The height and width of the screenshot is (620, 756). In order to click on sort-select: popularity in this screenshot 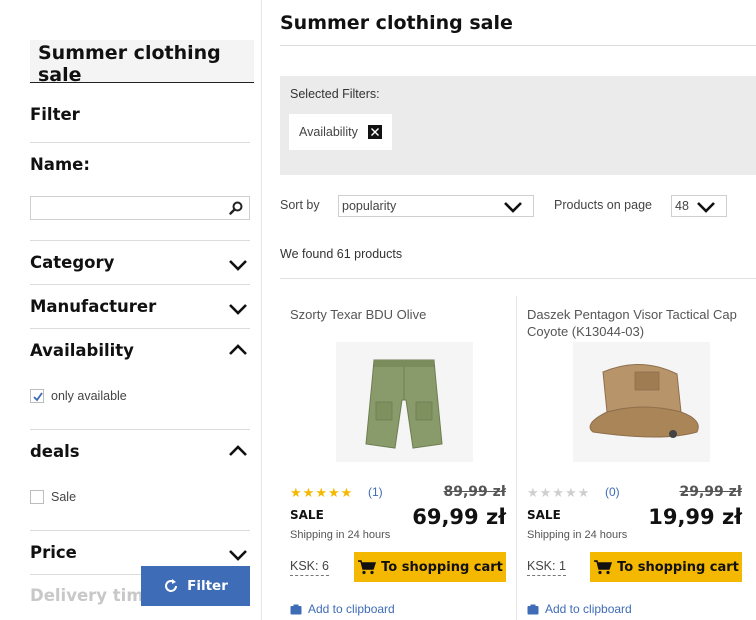, I will do `click(436, 206)`.